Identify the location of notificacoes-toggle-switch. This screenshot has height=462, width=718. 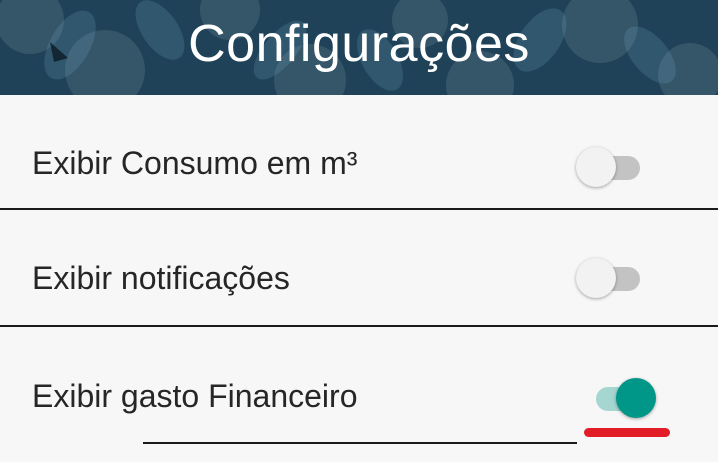
(609, 278).